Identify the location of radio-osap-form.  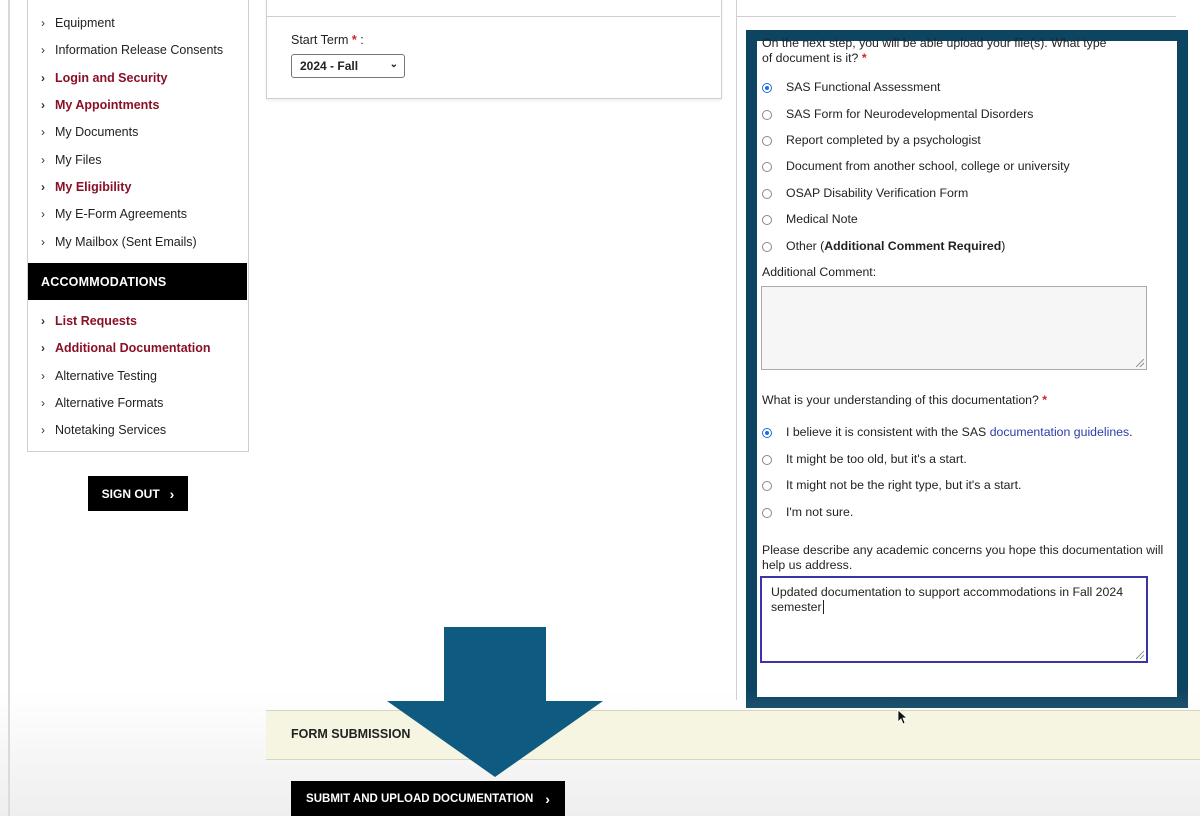
(767, 194).